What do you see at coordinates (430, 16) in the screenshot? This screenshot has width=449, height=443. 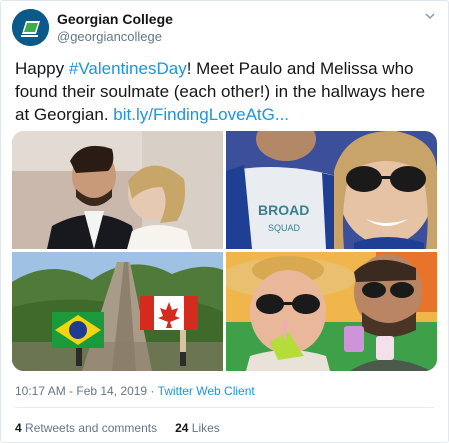 I see `chevron-down-icon` at bounding box center [430, 16].